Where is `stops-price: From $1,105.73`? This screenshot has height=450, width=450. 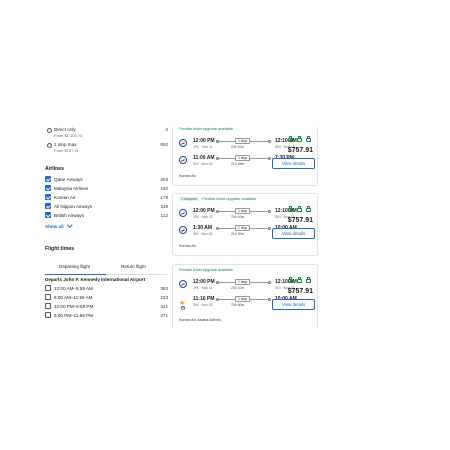 stops-price: From $1,105.73 is located at coordinates (68, 135).